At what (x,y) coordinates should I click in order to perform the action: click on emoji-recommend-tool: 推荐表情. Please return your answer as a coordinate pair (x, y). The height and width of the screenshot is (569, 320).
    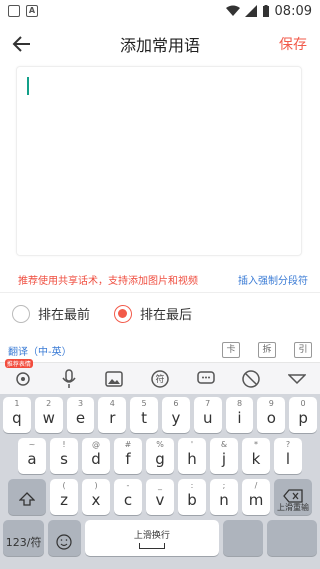
    Looking at the image, I should click on (20, 375).